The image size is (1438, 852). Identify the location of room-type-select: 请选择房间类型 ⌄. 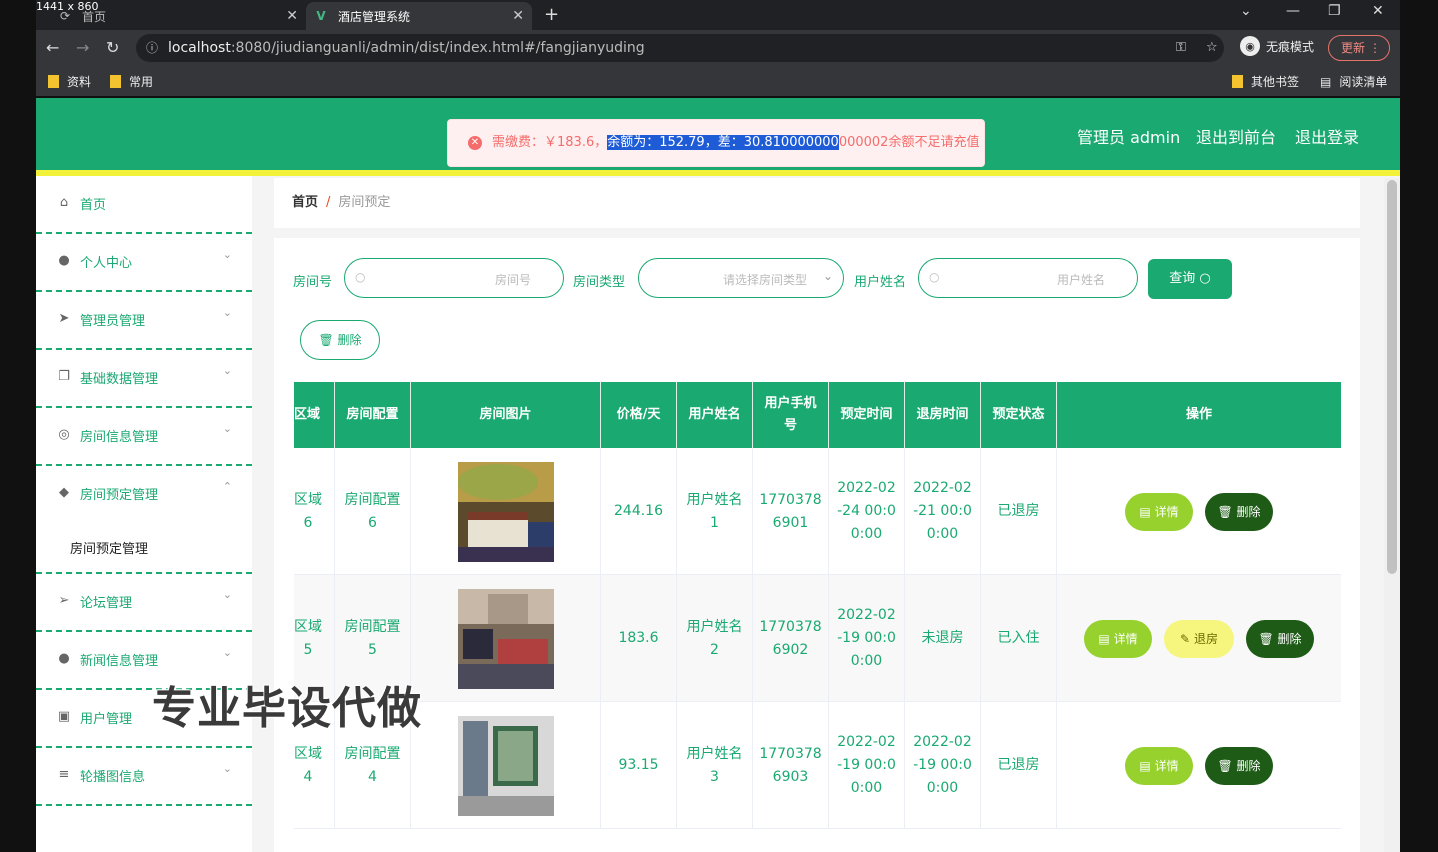
(741, 278).